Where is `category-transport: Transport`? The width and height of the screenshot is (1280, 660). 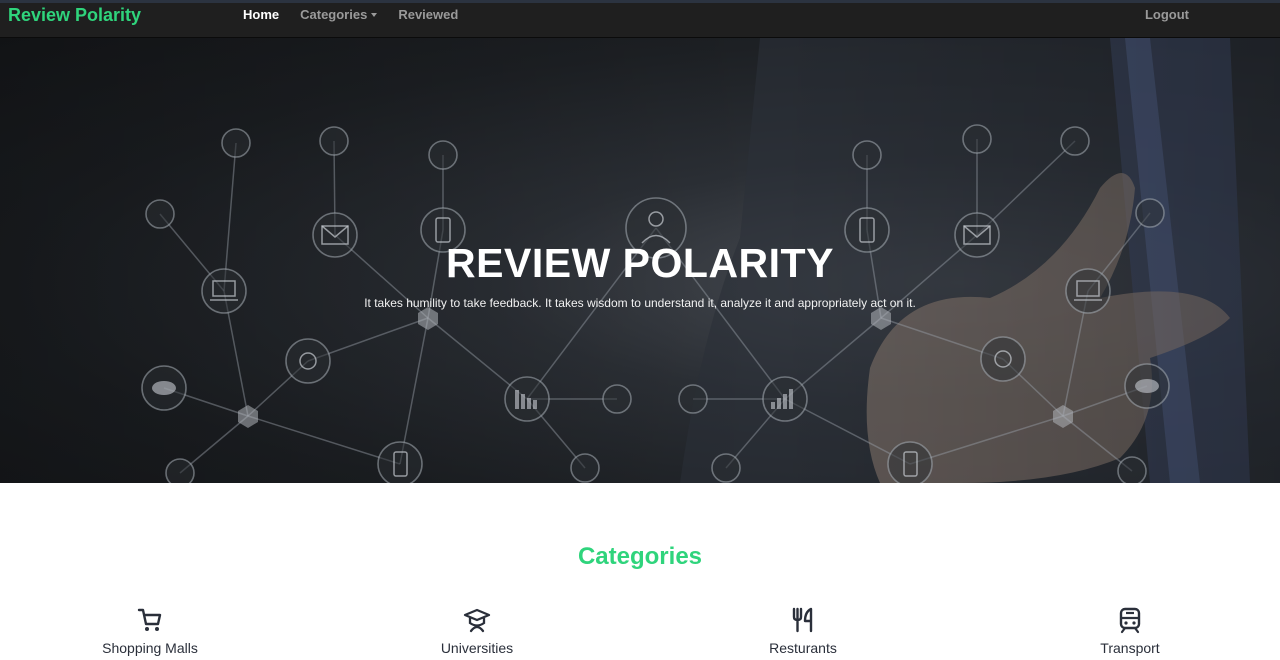
category-transport: Transport is located at coordinates (1130, 631).